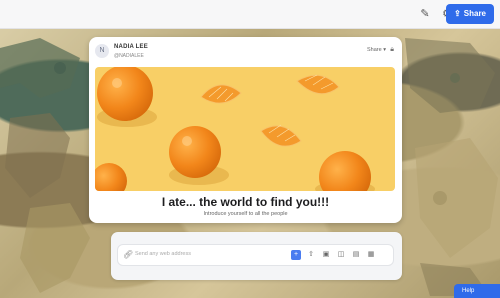 The height and width of the screenshot is (298, 500). What do you see at coordinates (102, 51) in the screenshot?
I see `avatar: N` at bounding box center [102, 51].